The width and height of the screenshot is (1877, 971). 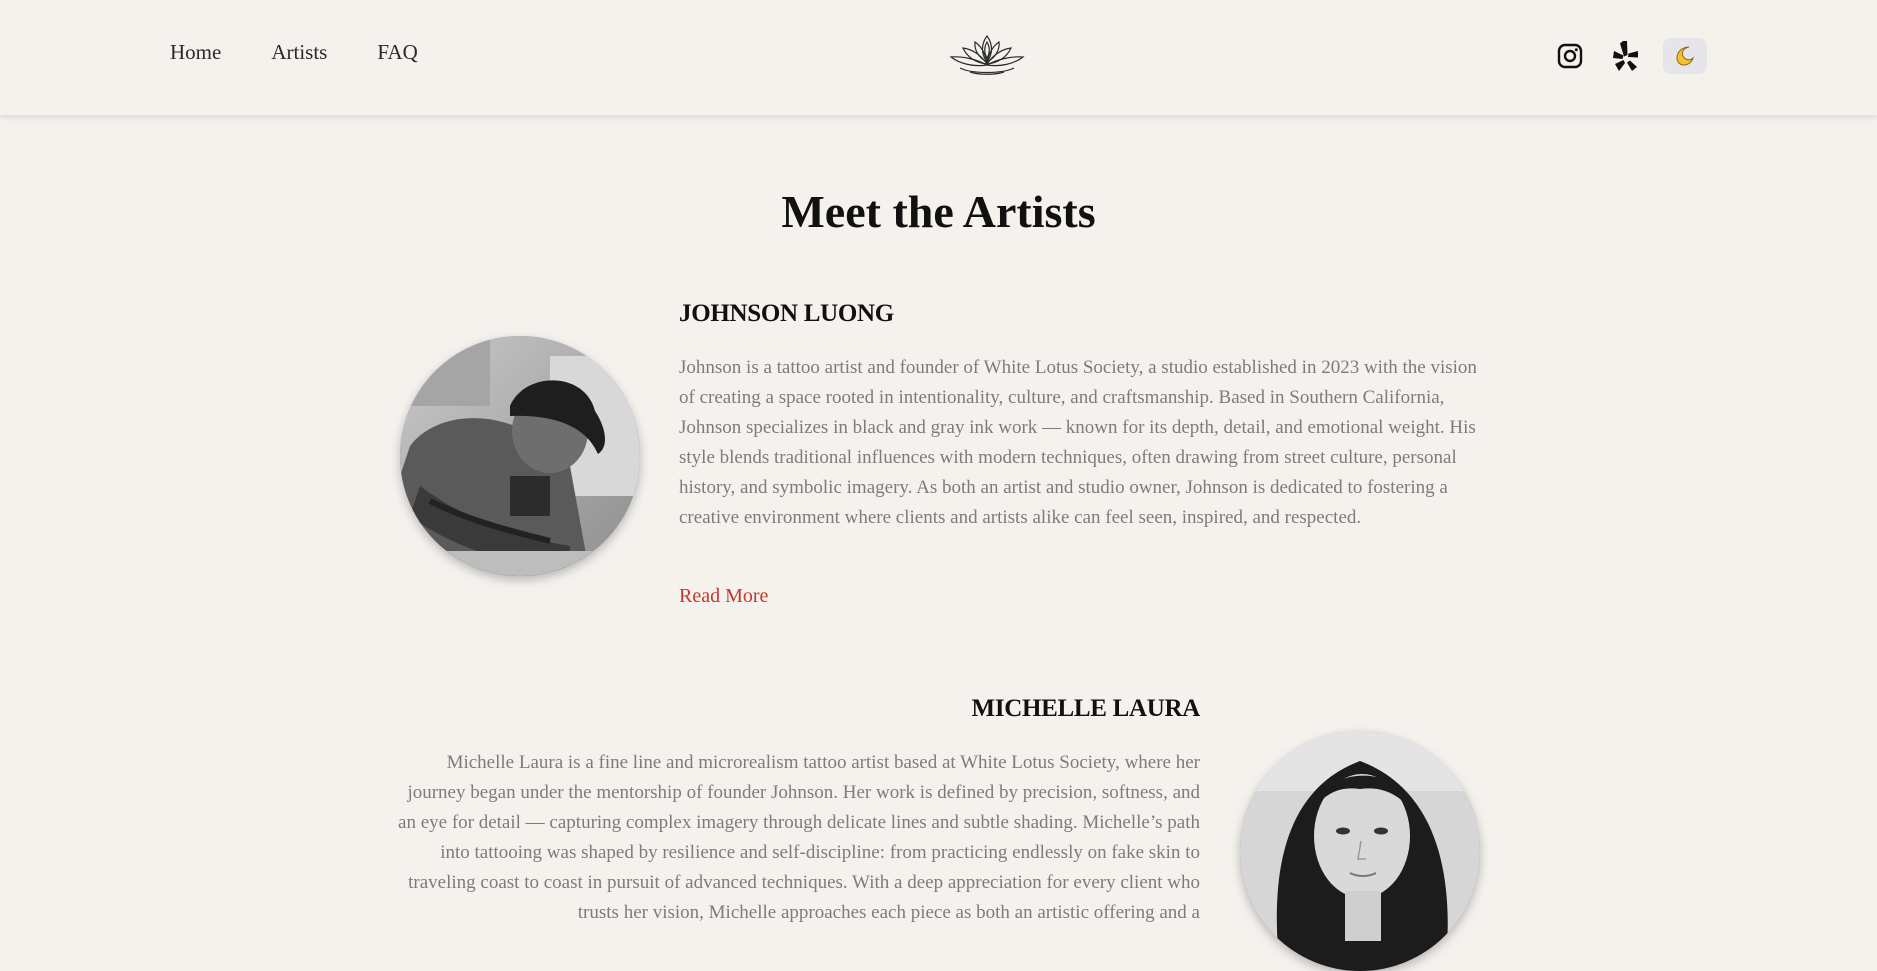 What do you see at coordinates (987, 53) in the screenshot?
I see `lotus-icon` at bounding box center [987, 53].